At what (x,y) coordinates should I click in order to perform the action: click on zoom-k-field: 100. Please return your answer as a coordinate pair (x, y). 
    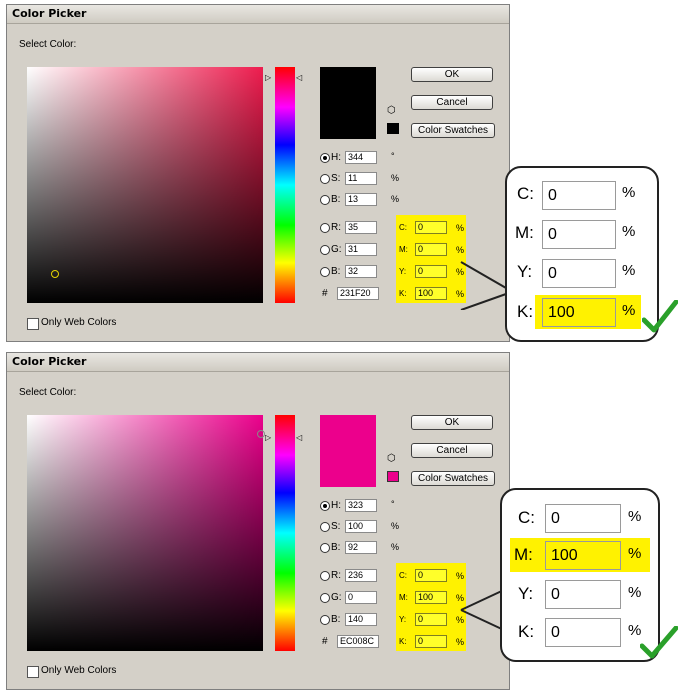
    Looking at the image, I should click on (579, 312).